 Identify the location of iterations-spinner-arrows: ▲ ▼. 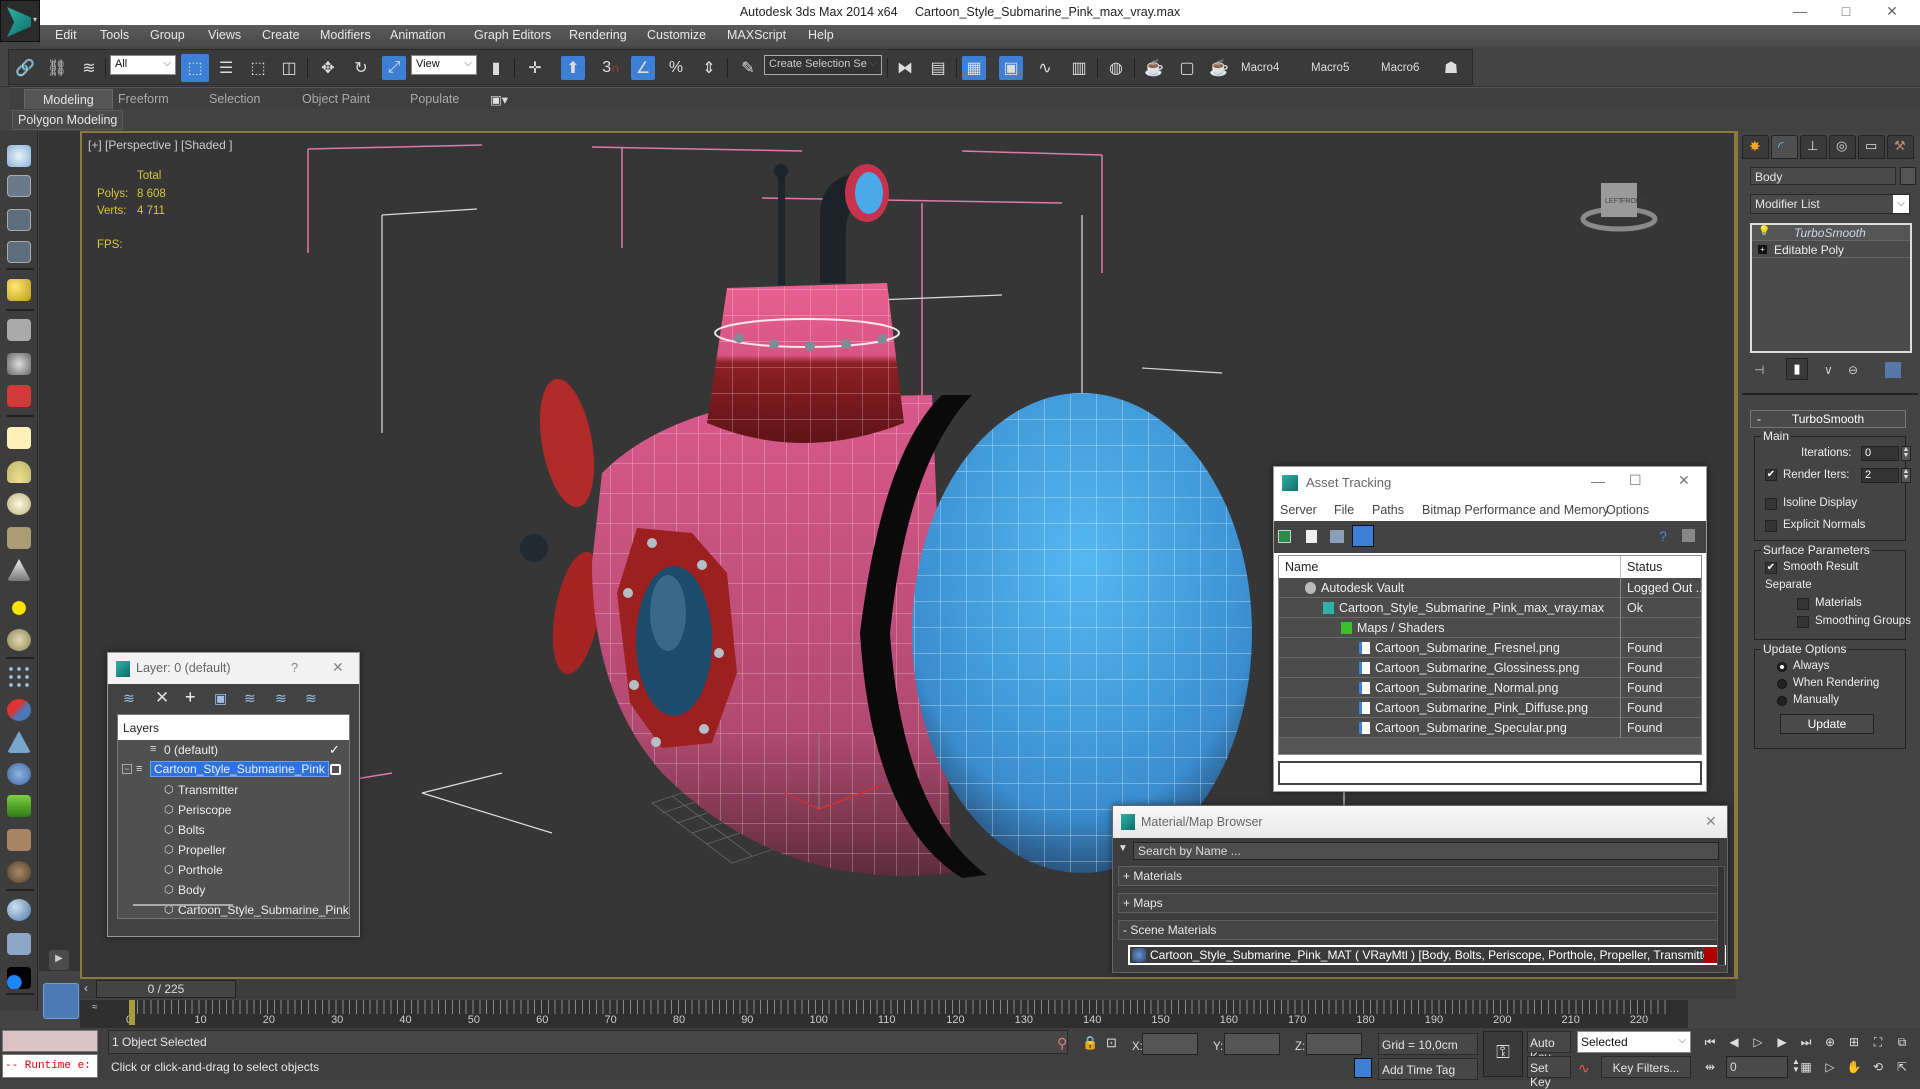
(1906, 453).